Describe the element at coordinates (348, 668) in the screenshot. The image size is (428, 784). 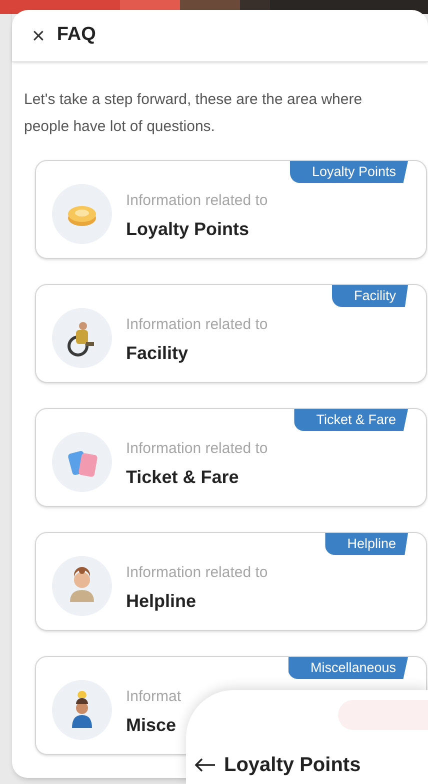
I see `category-tag: Miscellaneous` at that location.